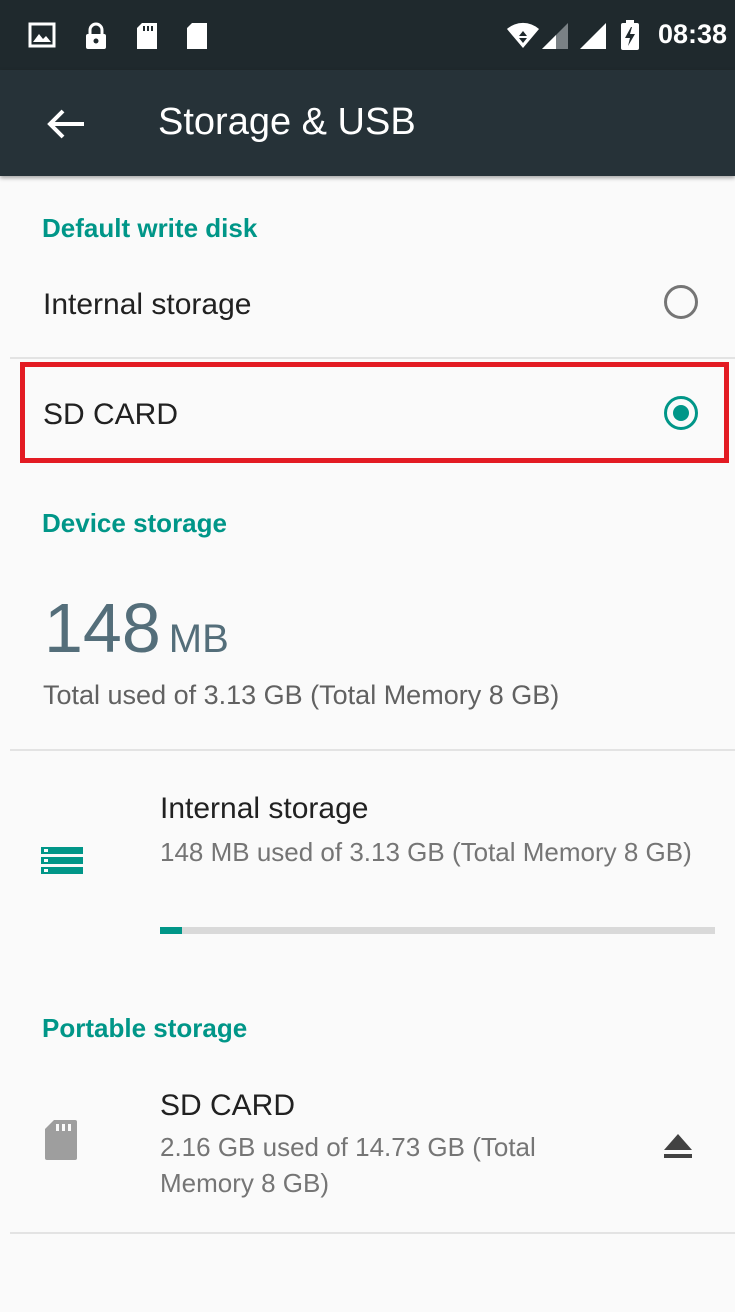 The image size is (735, 1312). Describe the element at coordinates (437, 930) in the screenshot. I see `internal-storage-progress` at that location.